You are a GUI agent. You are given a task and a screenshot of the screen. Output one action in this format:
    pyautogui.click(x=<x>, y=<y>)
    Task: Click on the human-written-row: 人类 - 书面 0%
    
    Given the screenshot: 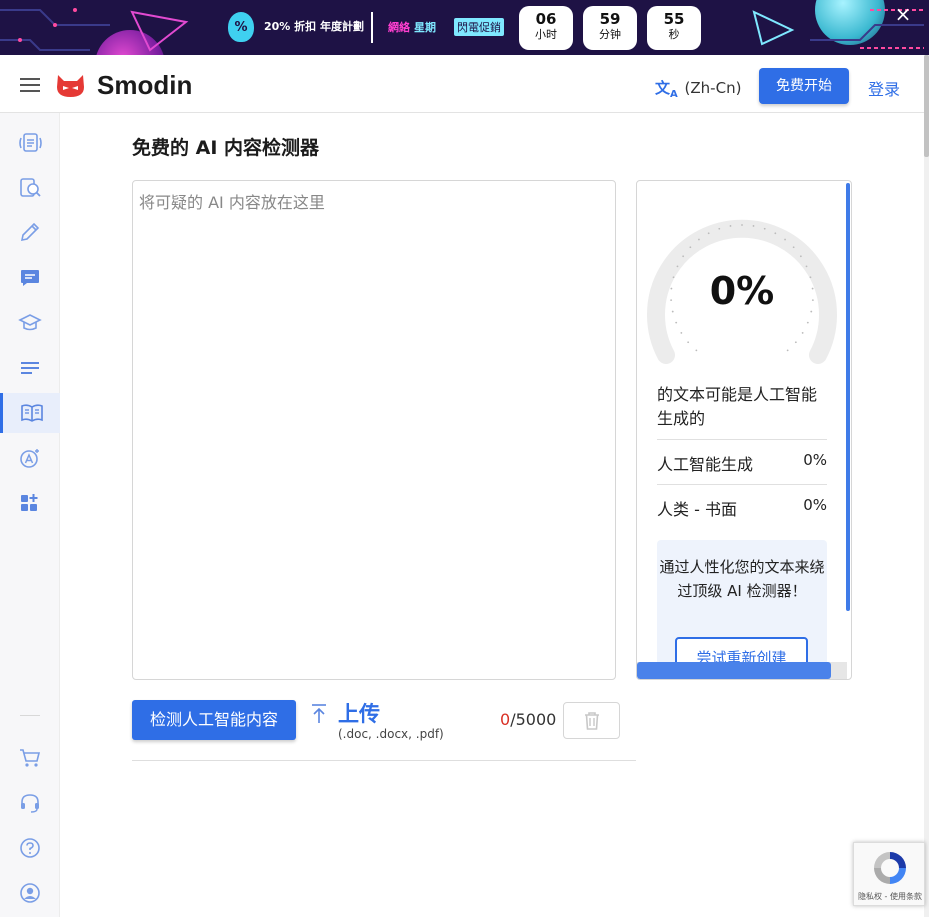 What is the action you would take?
    pyautogui.click(x=742, y=506)
    